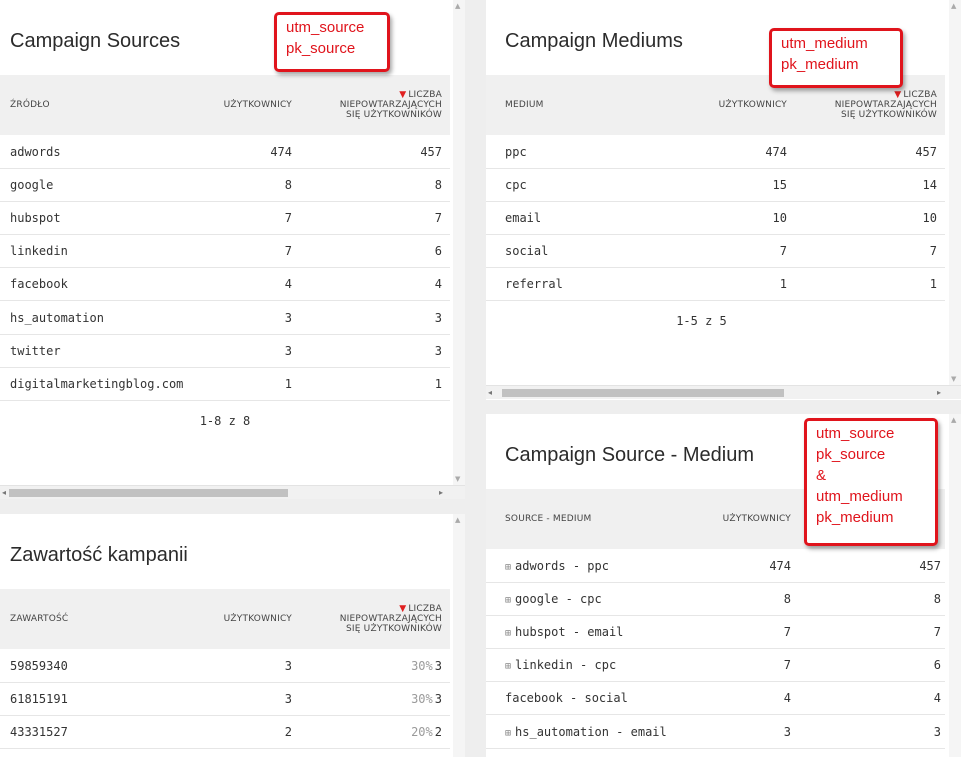 The height and width of the screenshot is (757, 961). What do you see at coordinates (715, 632) in the screenshot?
I see `table-row: ⊞ hubspot - email 7 7` at bounding box center [715, 632].